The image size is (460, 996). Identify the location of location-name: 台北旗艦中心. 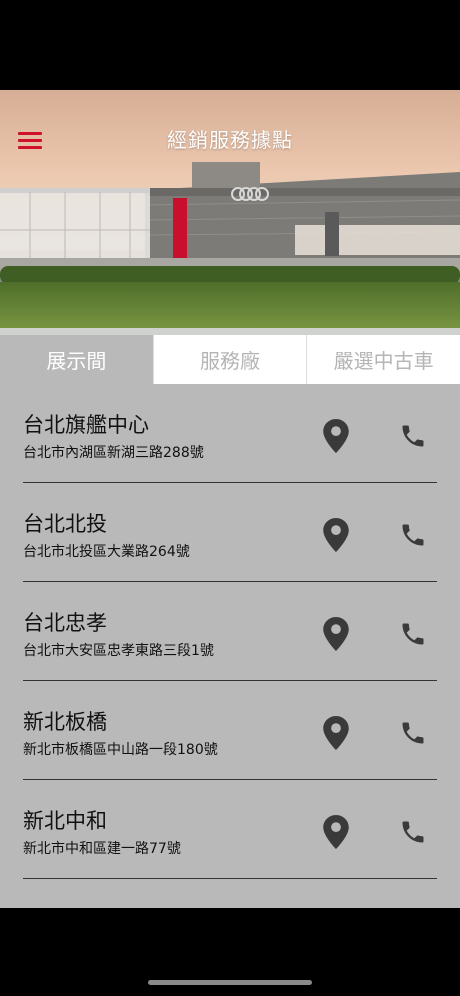
(86, 425).